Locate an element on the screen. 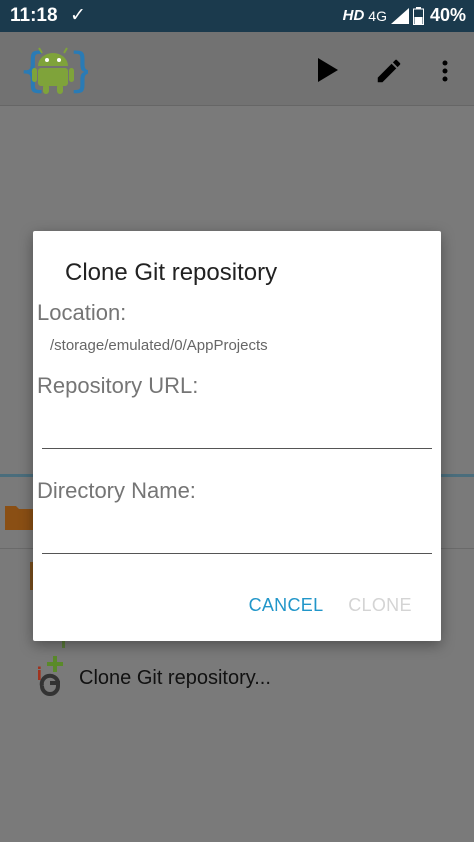 The image size is (474, 842). repository-url-input is located at coordinates (237, 430).